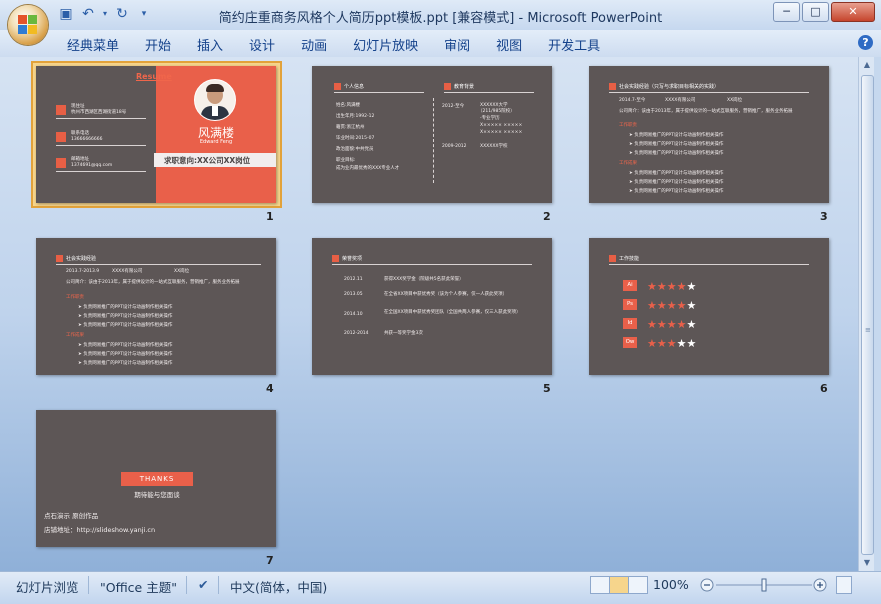 Image resolution: width=881 pixels, height=604 pixels. Describe the element at coordinates (547, 388) in the screenshot. I see `slide-number-5: 5` at that location.